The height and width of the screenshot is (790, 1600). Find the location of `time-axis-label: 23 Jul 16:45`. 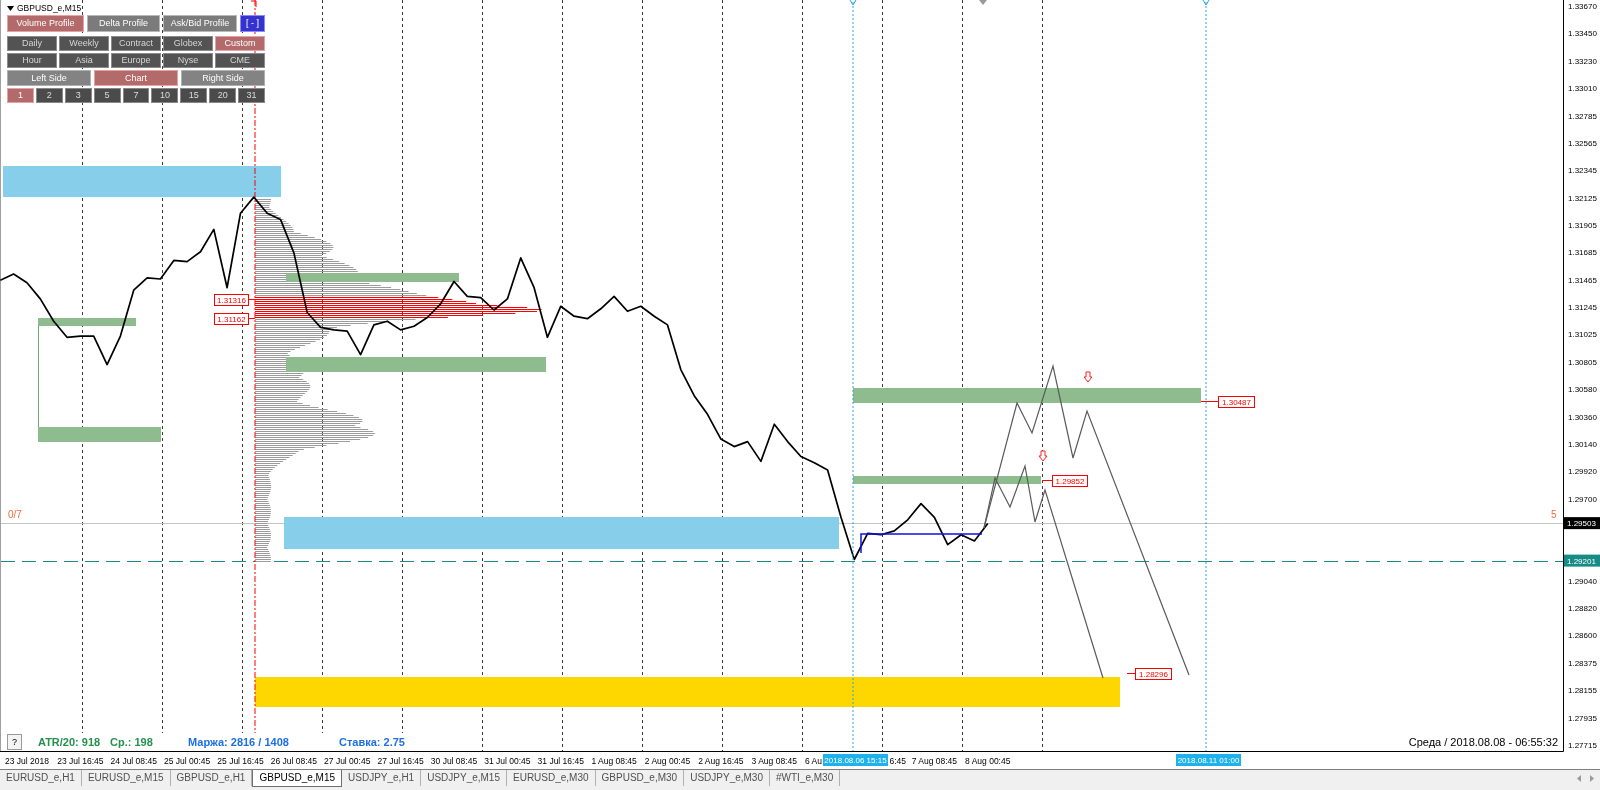

time-axis-label: 23 Jul 16:45 is located at coordinates (80, 761).